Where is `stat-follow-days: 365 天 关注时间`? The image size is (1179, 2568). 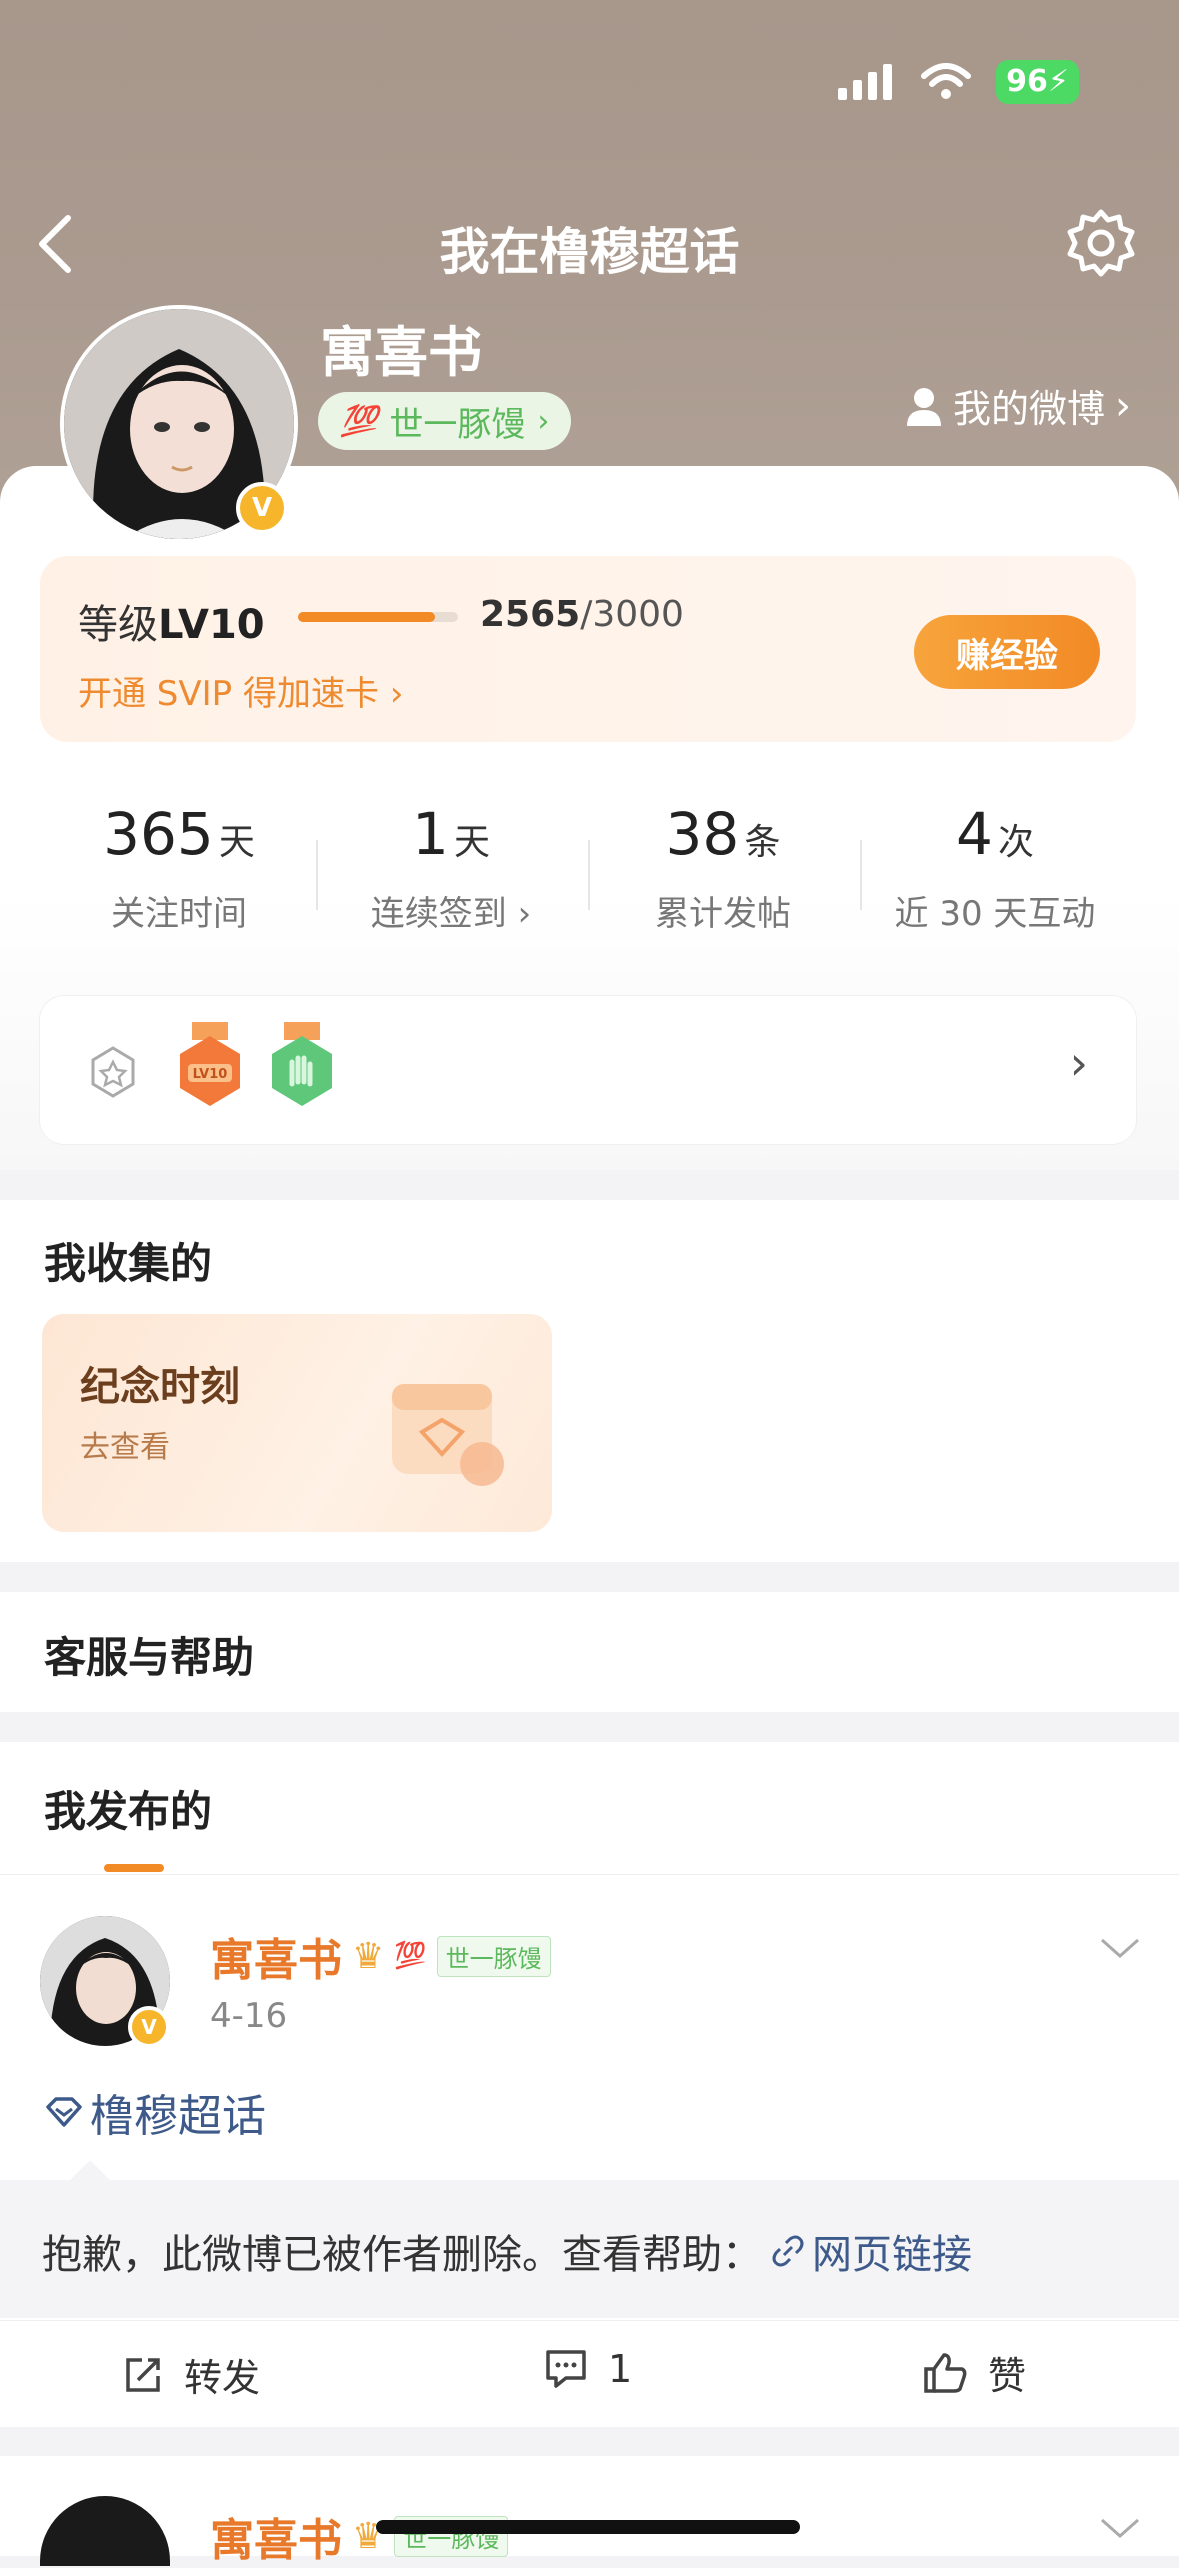 stat-follow-days: 365 天 关注时间 is located at coordinates (179, 867).